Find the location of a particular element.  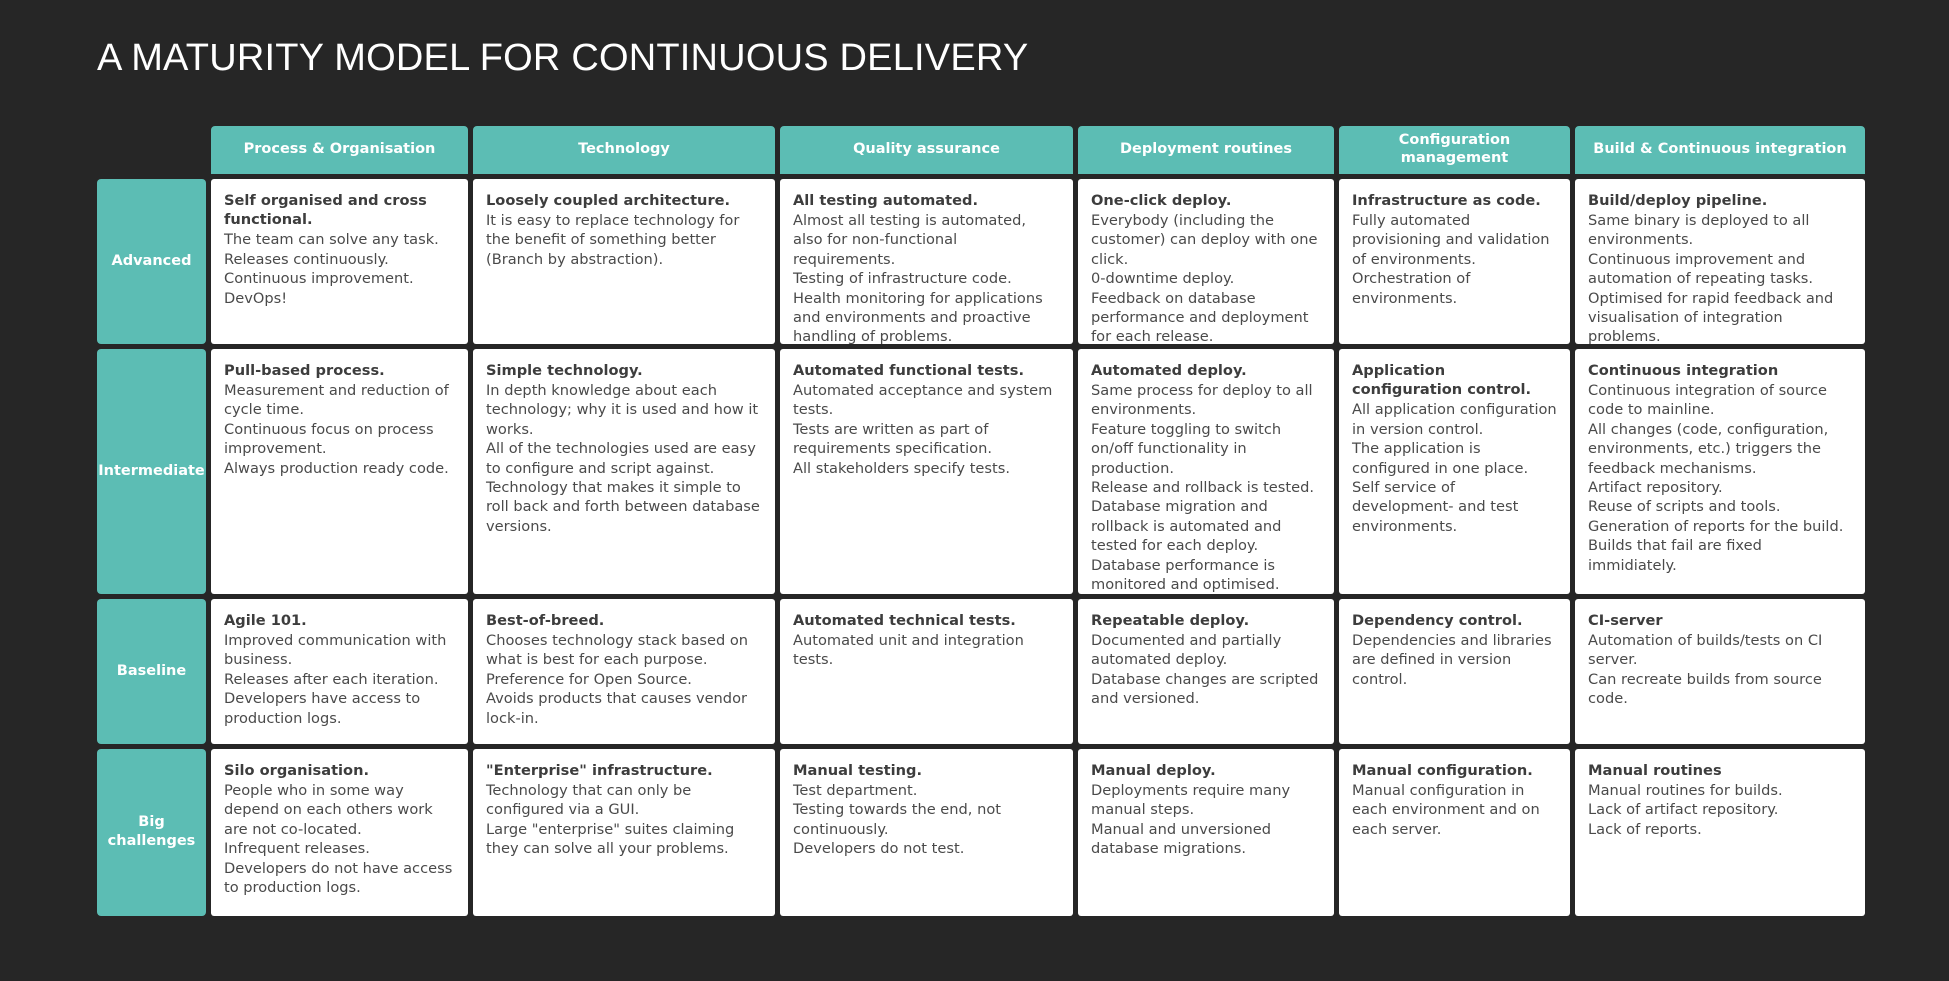

cell-line: Releases continuously. is located at coordinates (306, 259).